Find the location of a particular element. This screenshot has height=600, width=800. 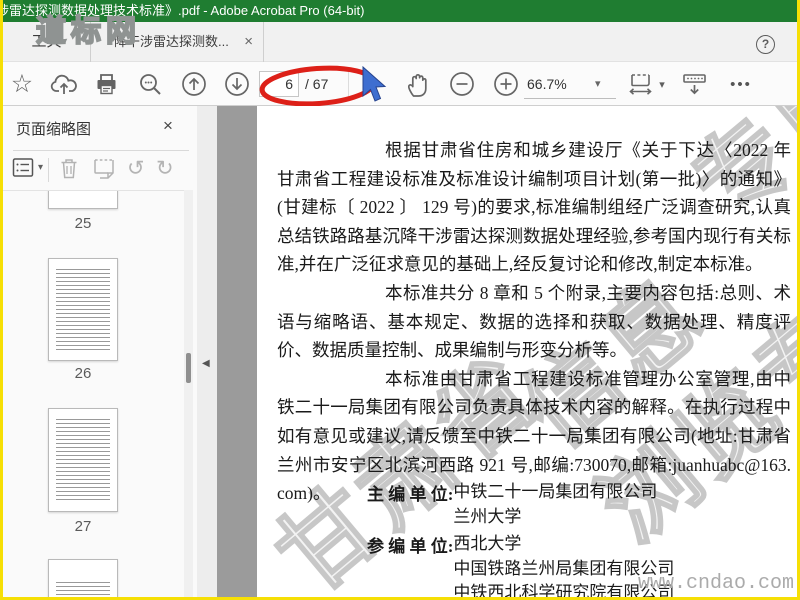

panel-divider is located at coordinates (101, 150).